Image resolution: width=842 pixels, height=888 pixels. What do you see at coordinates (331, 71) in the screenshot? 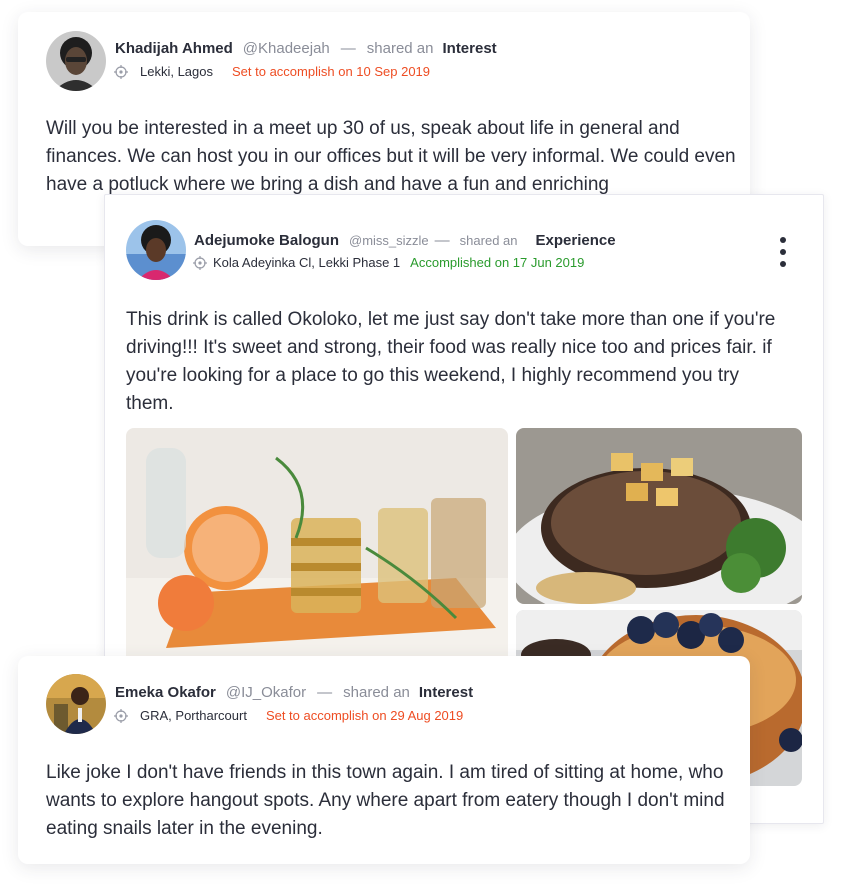
I see `status-text: Set to accomplish on 10 Sep 2019` at bounding box center [331, 71].